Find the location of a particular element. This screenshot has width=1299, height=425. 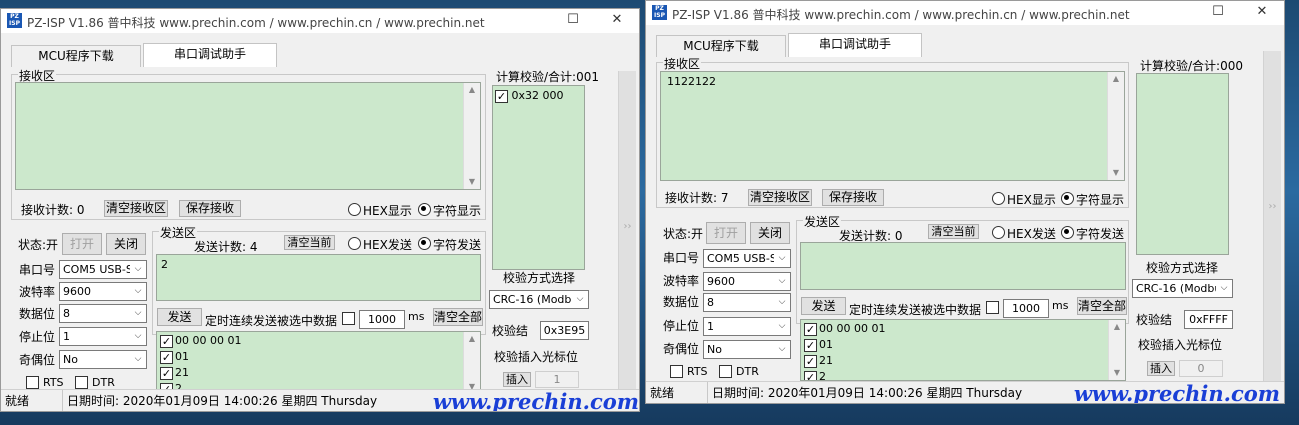

result-value: 0xFFFF is located at coordinates (1208, 319).